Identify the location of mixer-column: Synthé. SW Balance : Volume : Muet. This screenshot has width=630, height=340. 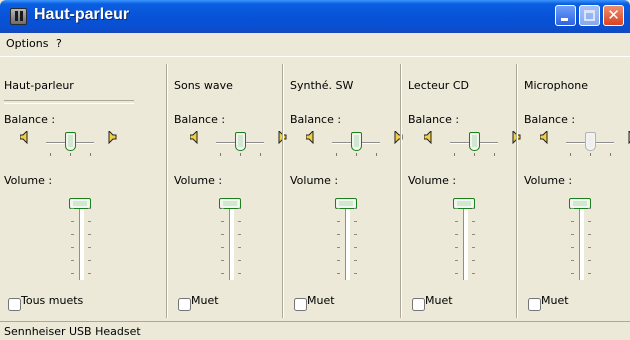
(344, 185).